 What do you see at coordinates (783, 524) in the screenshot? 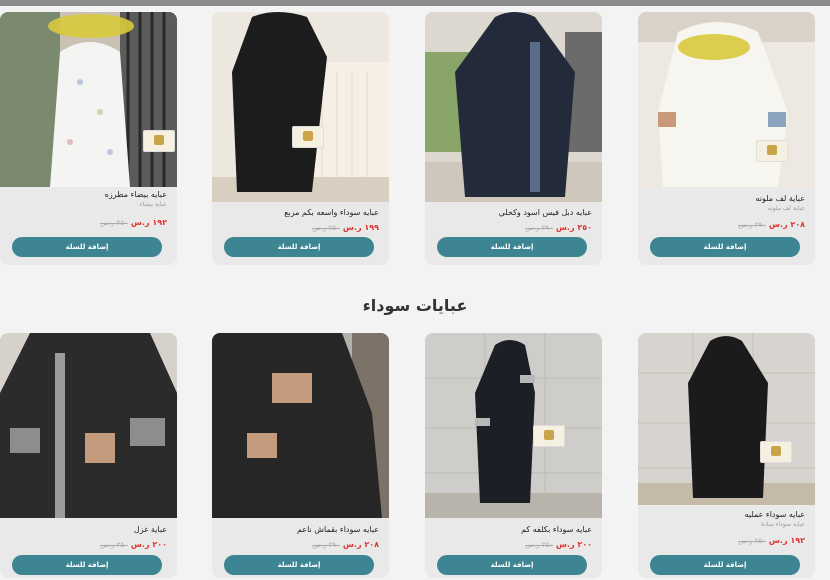
I see `product-subtitle: عباية سوداء سادة` at bounding box center [783, 524].